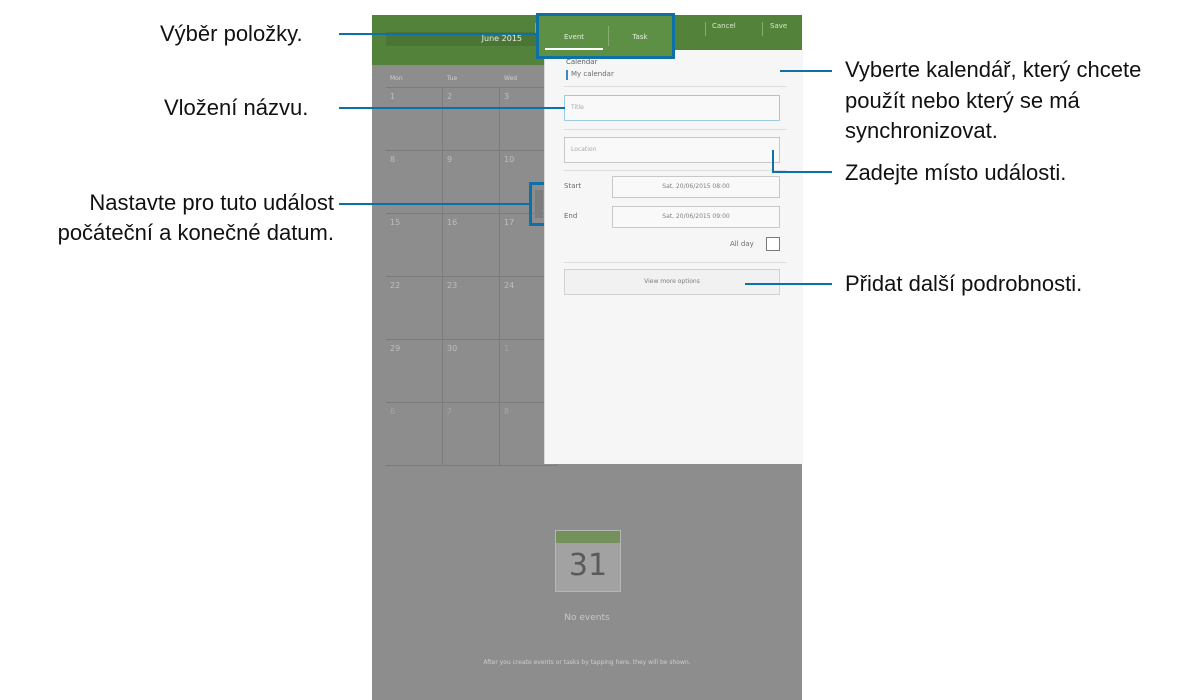 The height and width of the screenshot is (700, 1190). I want to click on event-task-tabs: Event Task, so click(605, 36).